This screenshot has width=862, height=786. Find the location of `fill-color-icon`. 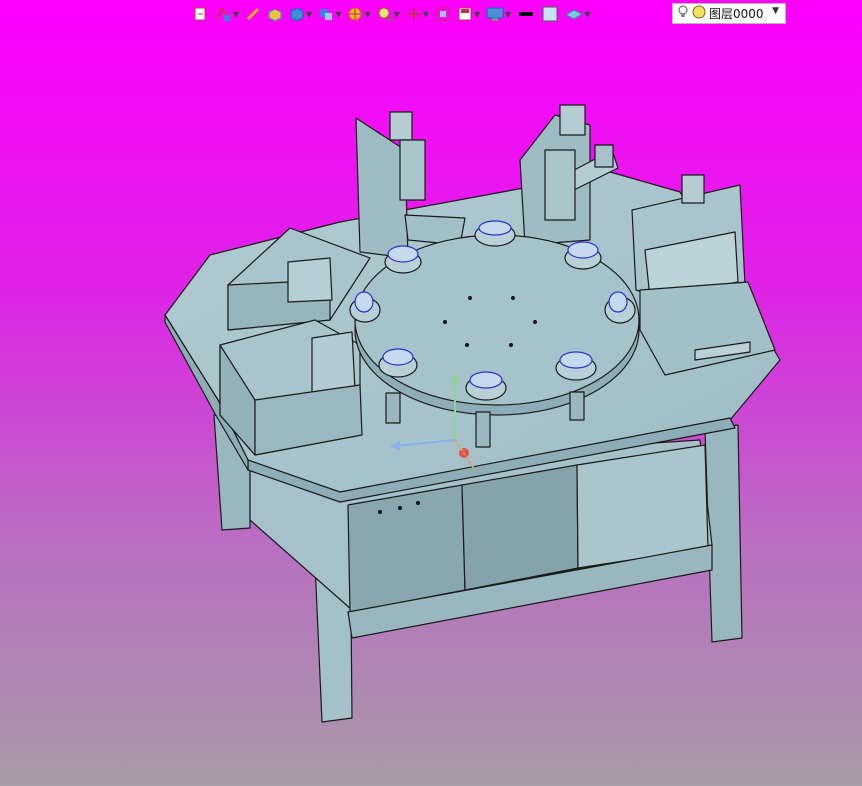

fill-color-icon is located at coordinates (550, 14).